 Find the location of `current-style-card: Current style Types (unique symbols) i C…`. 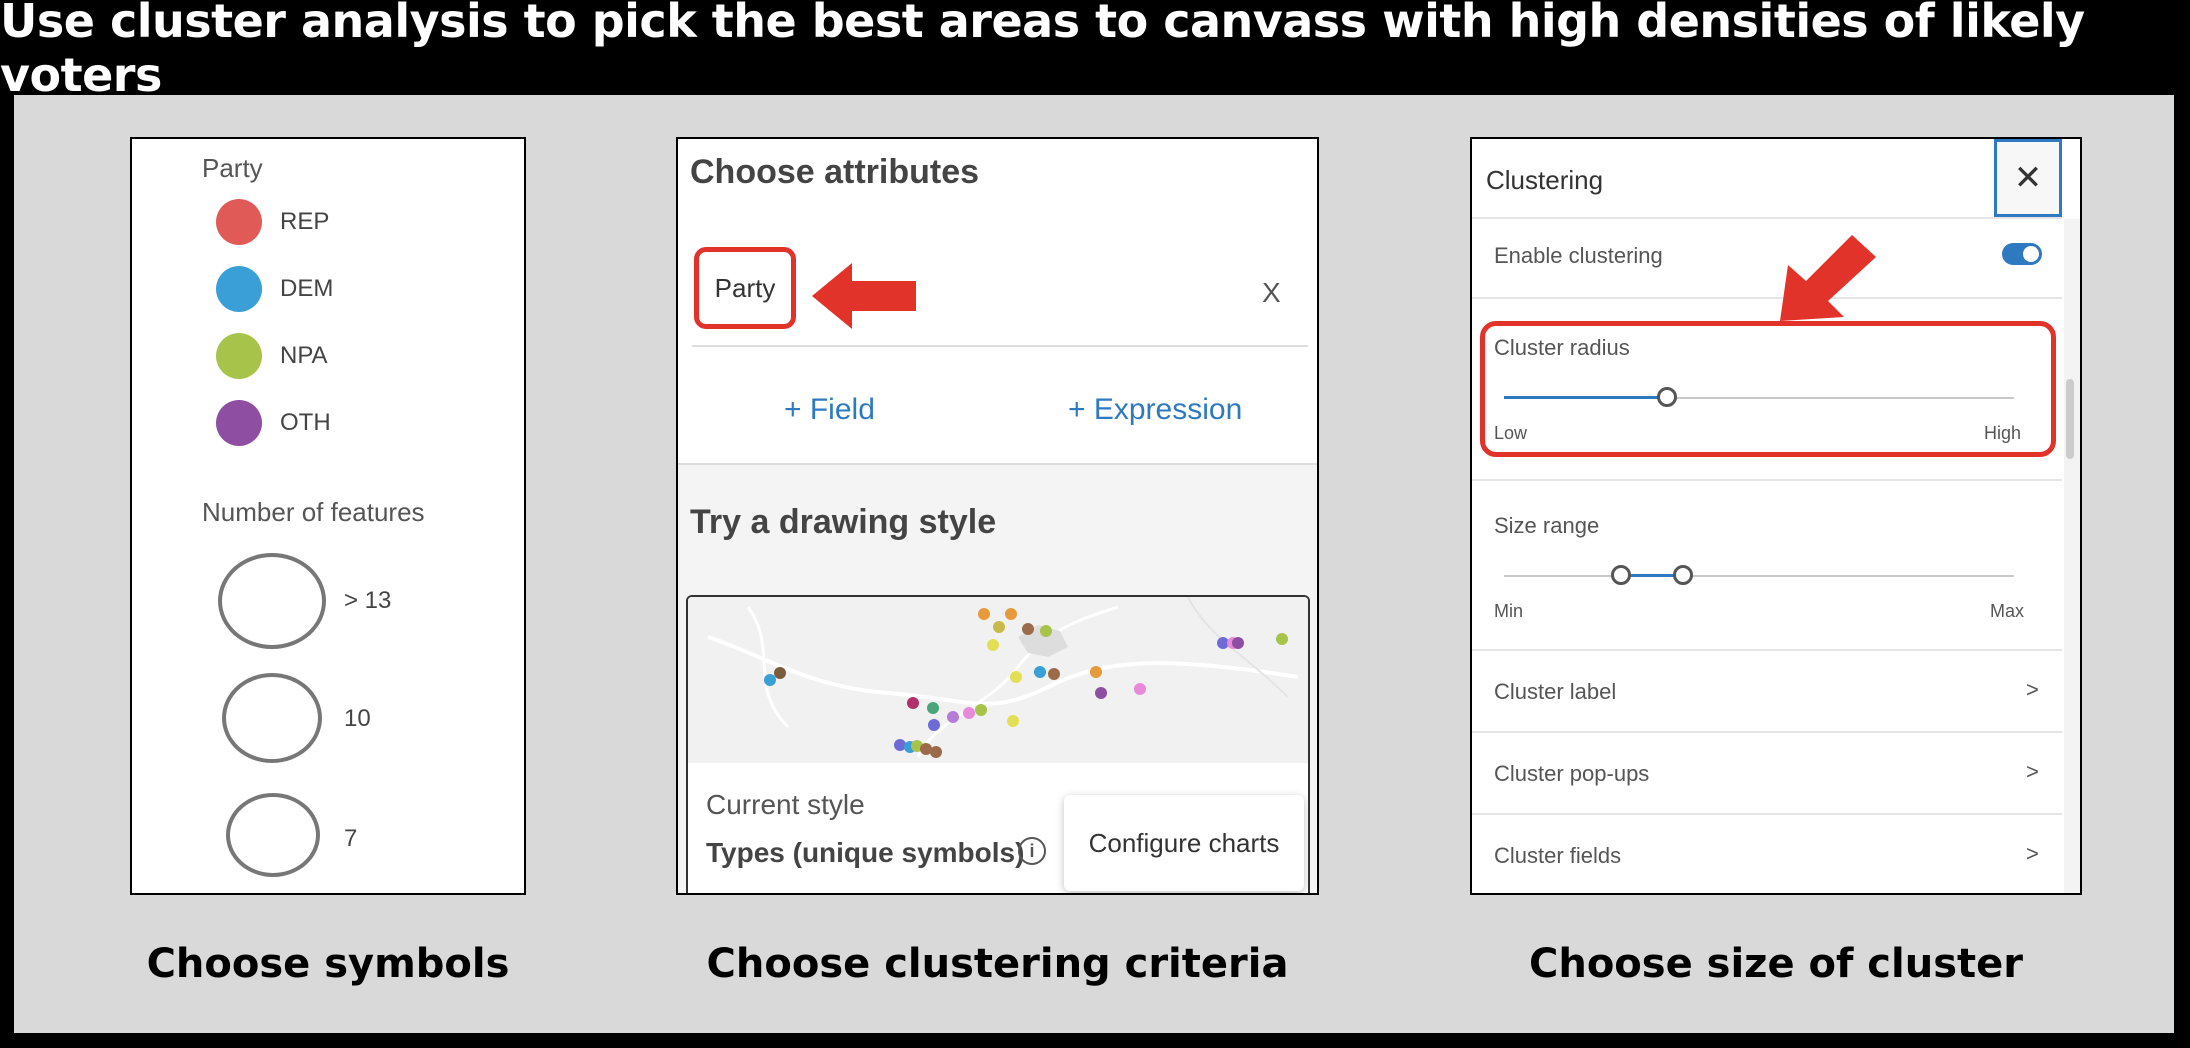

current-style-card: Current style Types (unique symbols) i C… is located at coordinates (998, 744).